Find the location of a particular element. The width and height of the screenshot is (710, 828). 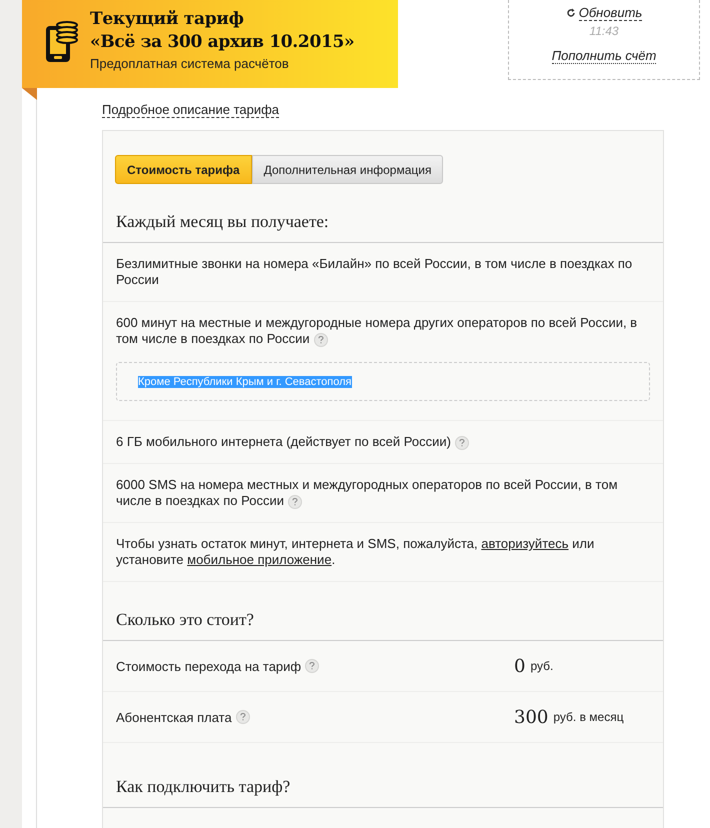

cost-amount: 300 is located at coordinates (531, 717).